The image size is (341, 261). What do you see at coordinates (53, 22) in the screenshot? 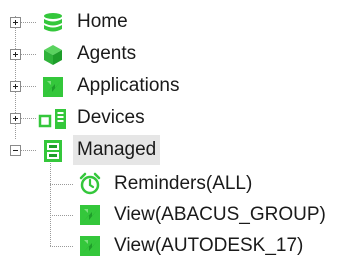
I see `database-icon` at bounding box center [53, 22].